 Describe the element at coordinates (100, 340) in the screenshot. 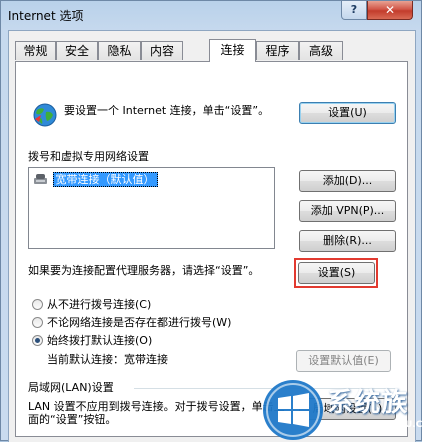

I see `radio-always-dial-label: 始终拨打默认连接(O)` at that location.